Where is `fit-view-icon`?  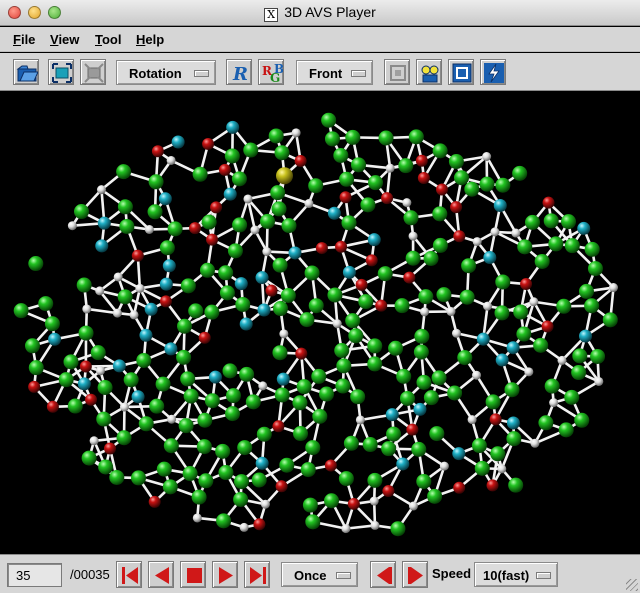 fit-view-icon is located at coordinates (62, 73).